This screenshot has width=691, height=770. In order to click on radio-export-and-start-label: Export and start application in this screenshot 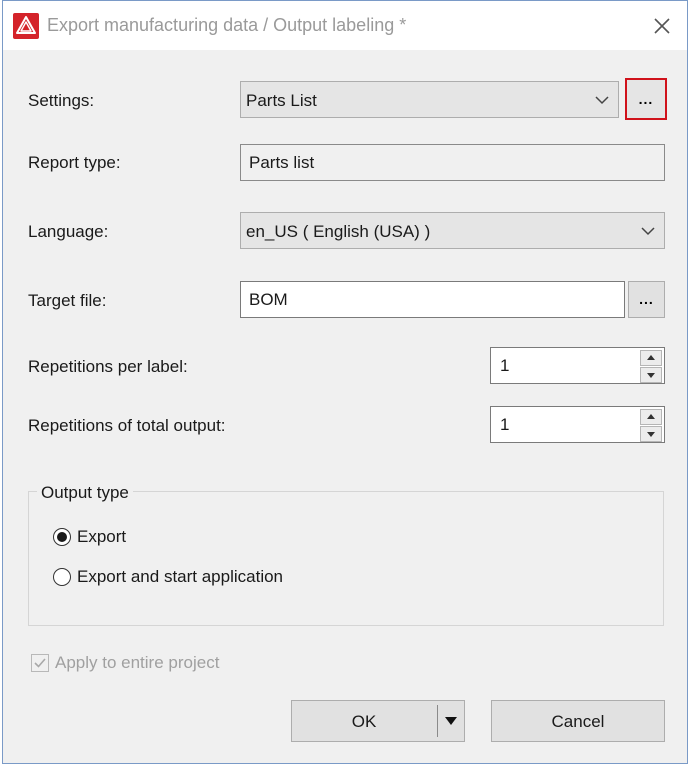, I will do `click(180, 576)`.